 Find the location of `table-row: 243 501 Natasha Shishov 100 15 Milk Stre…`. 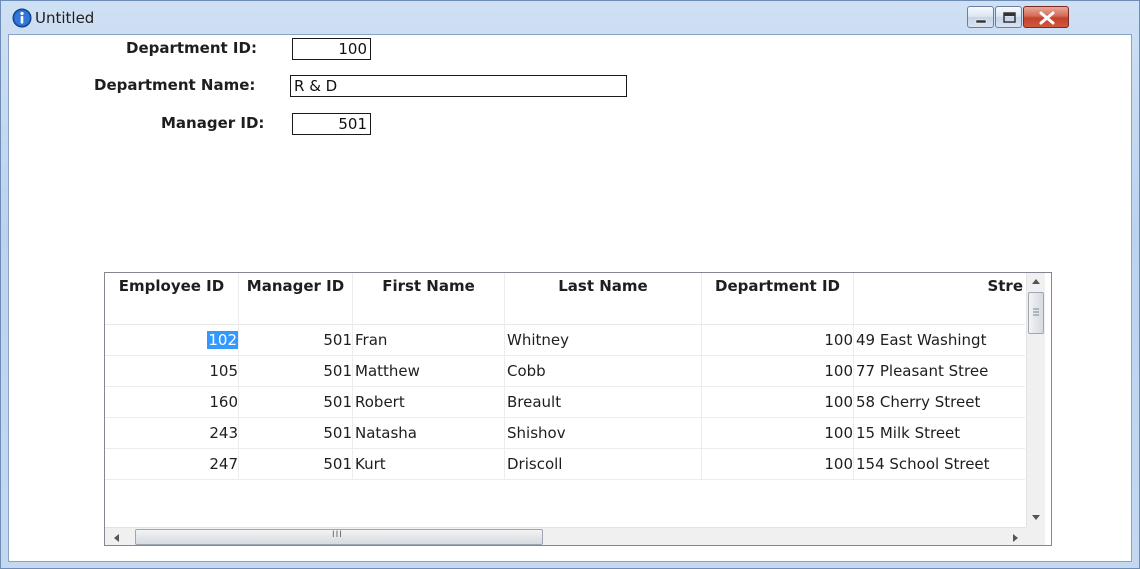

table-row: 243 501 Natasha Shishov 100 15 Milk Stre… is located at coordinates (565, 433).